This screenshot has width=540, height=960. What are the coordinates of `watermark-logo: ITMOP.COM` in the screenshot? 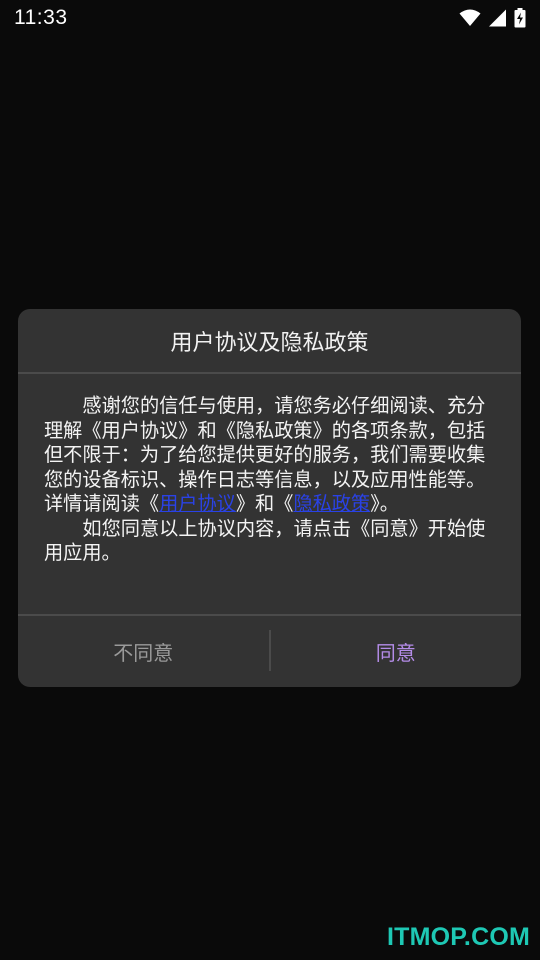 It's located at (458, 937).